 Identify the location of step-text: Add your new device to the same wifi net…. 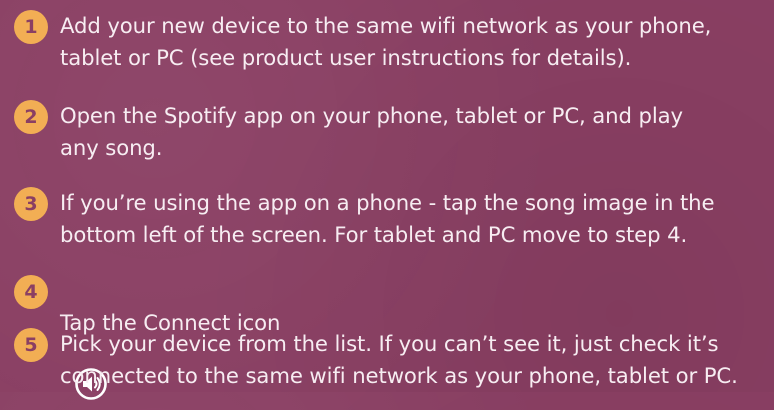
(386, 41).